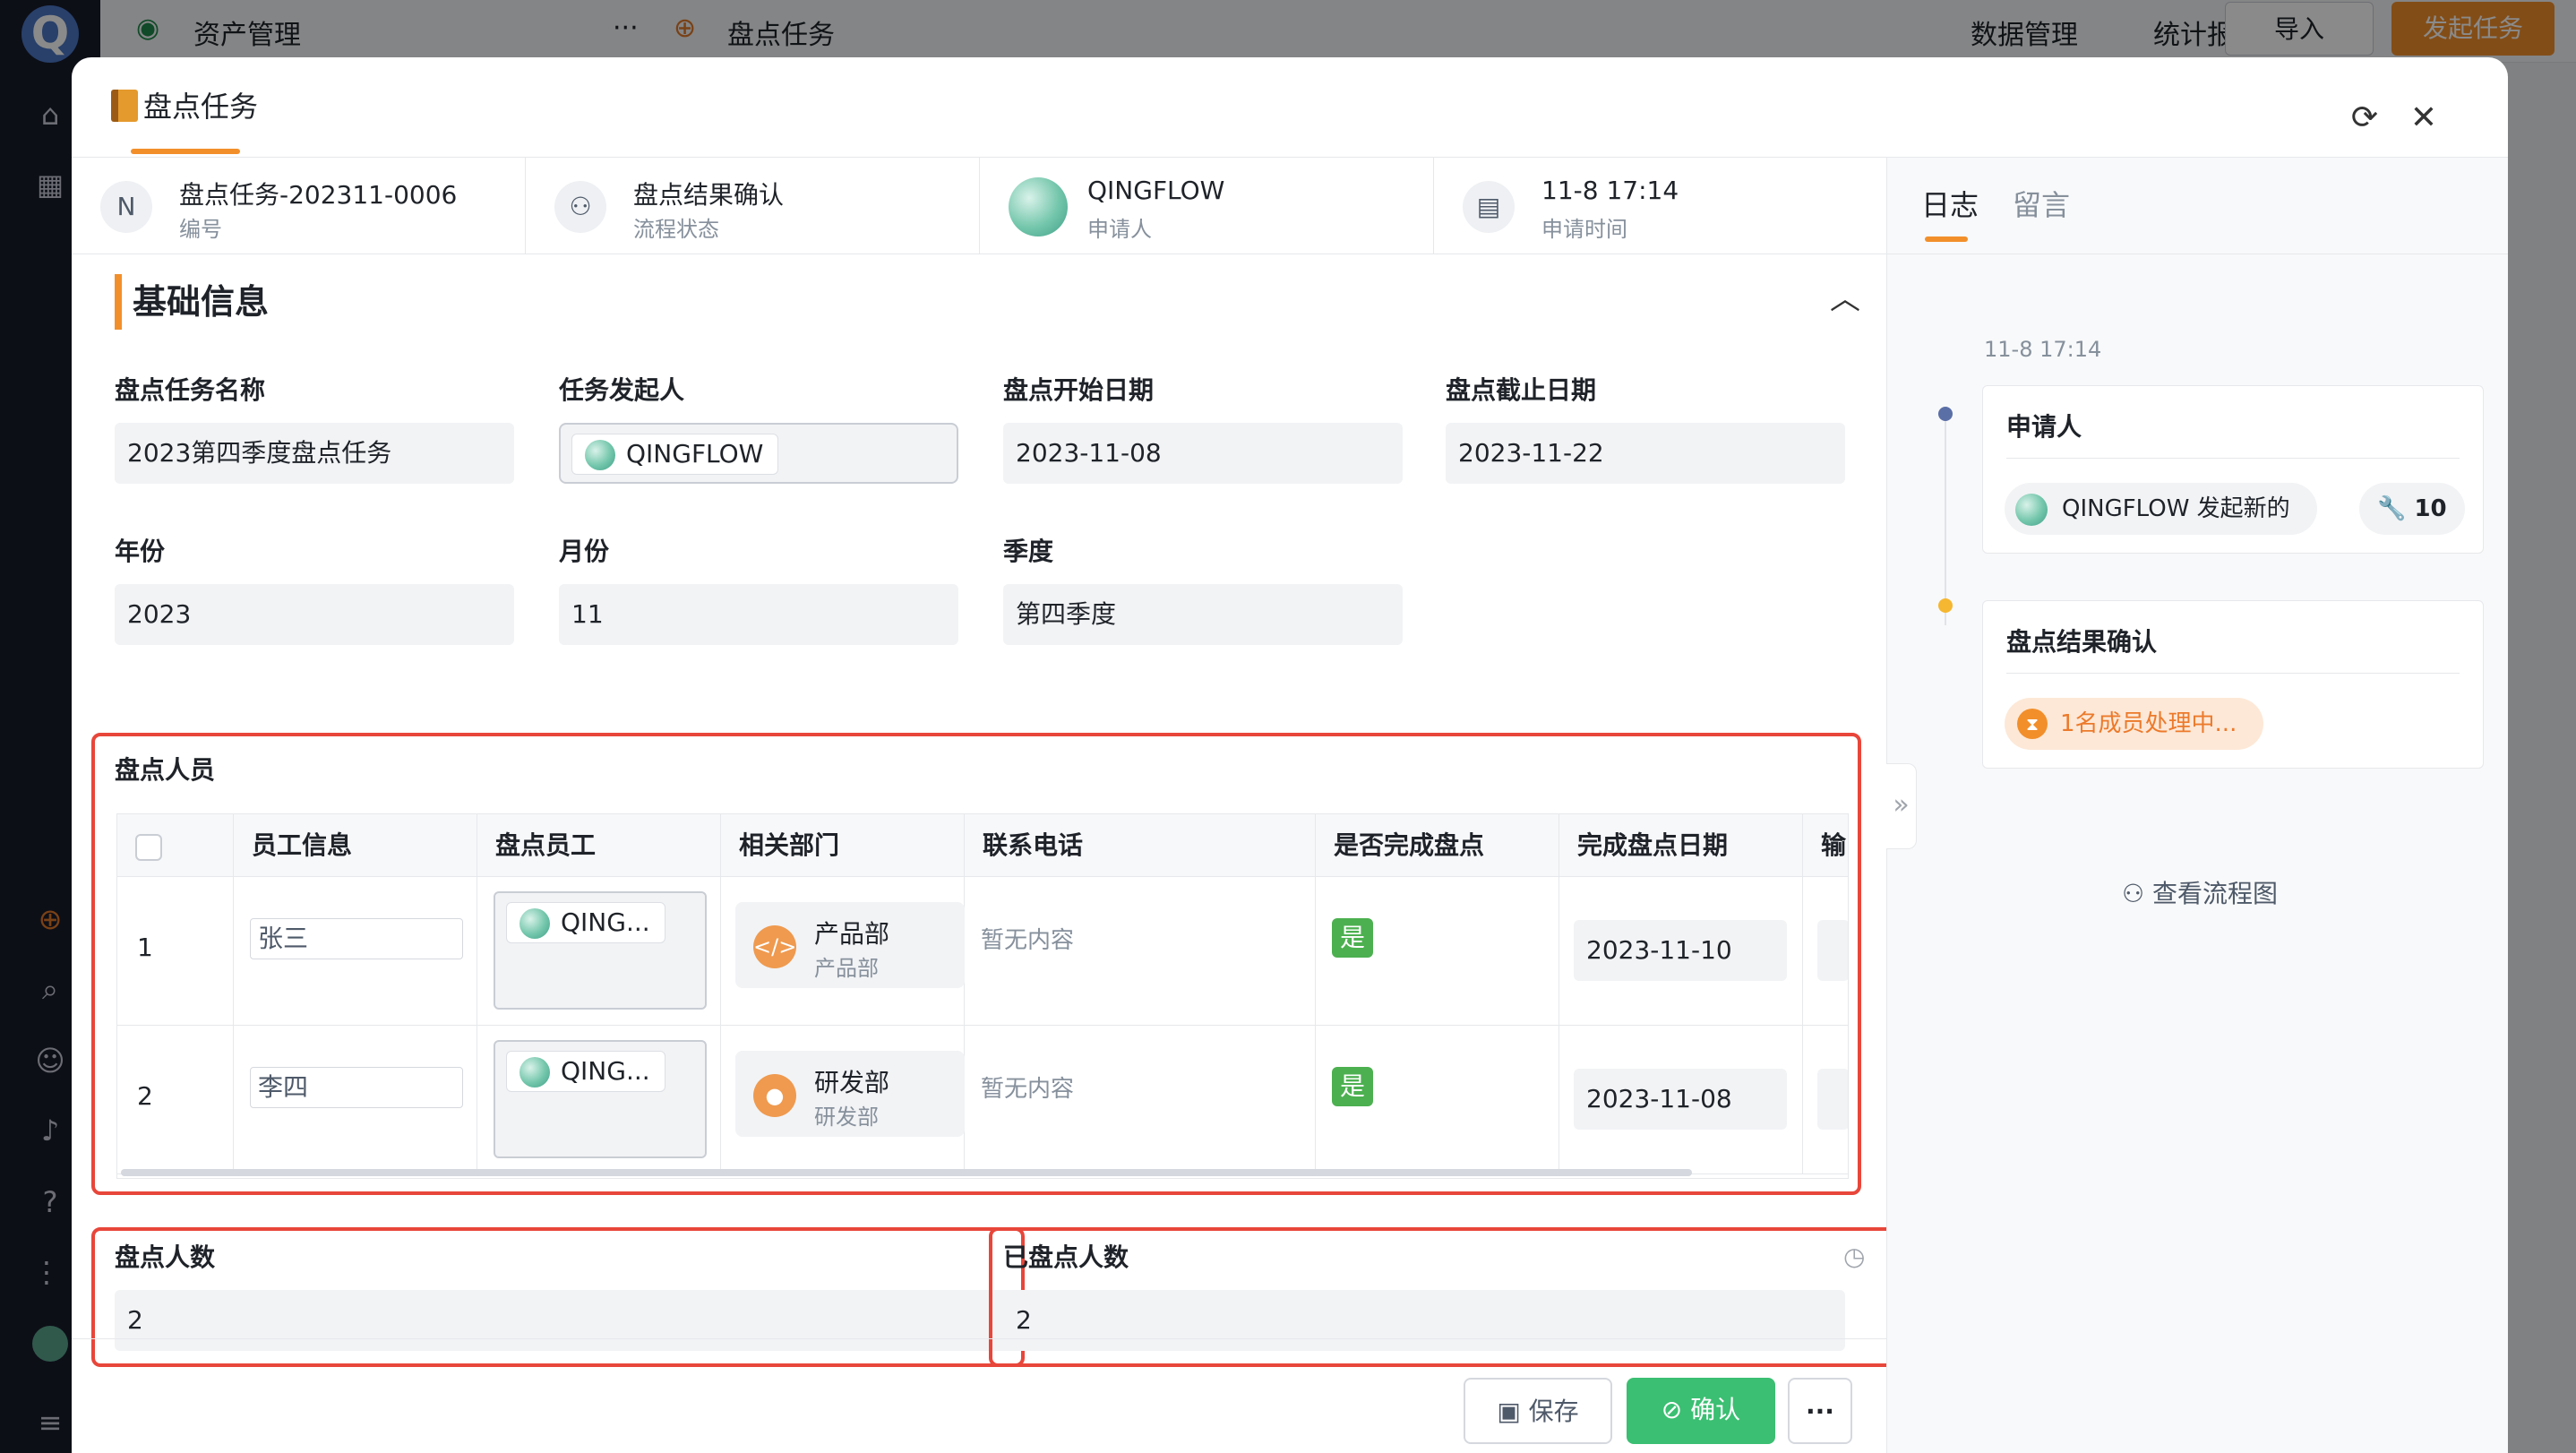 The image size is (2576, 1453). I want to click on serial-label: 编号, so click(200, 230).